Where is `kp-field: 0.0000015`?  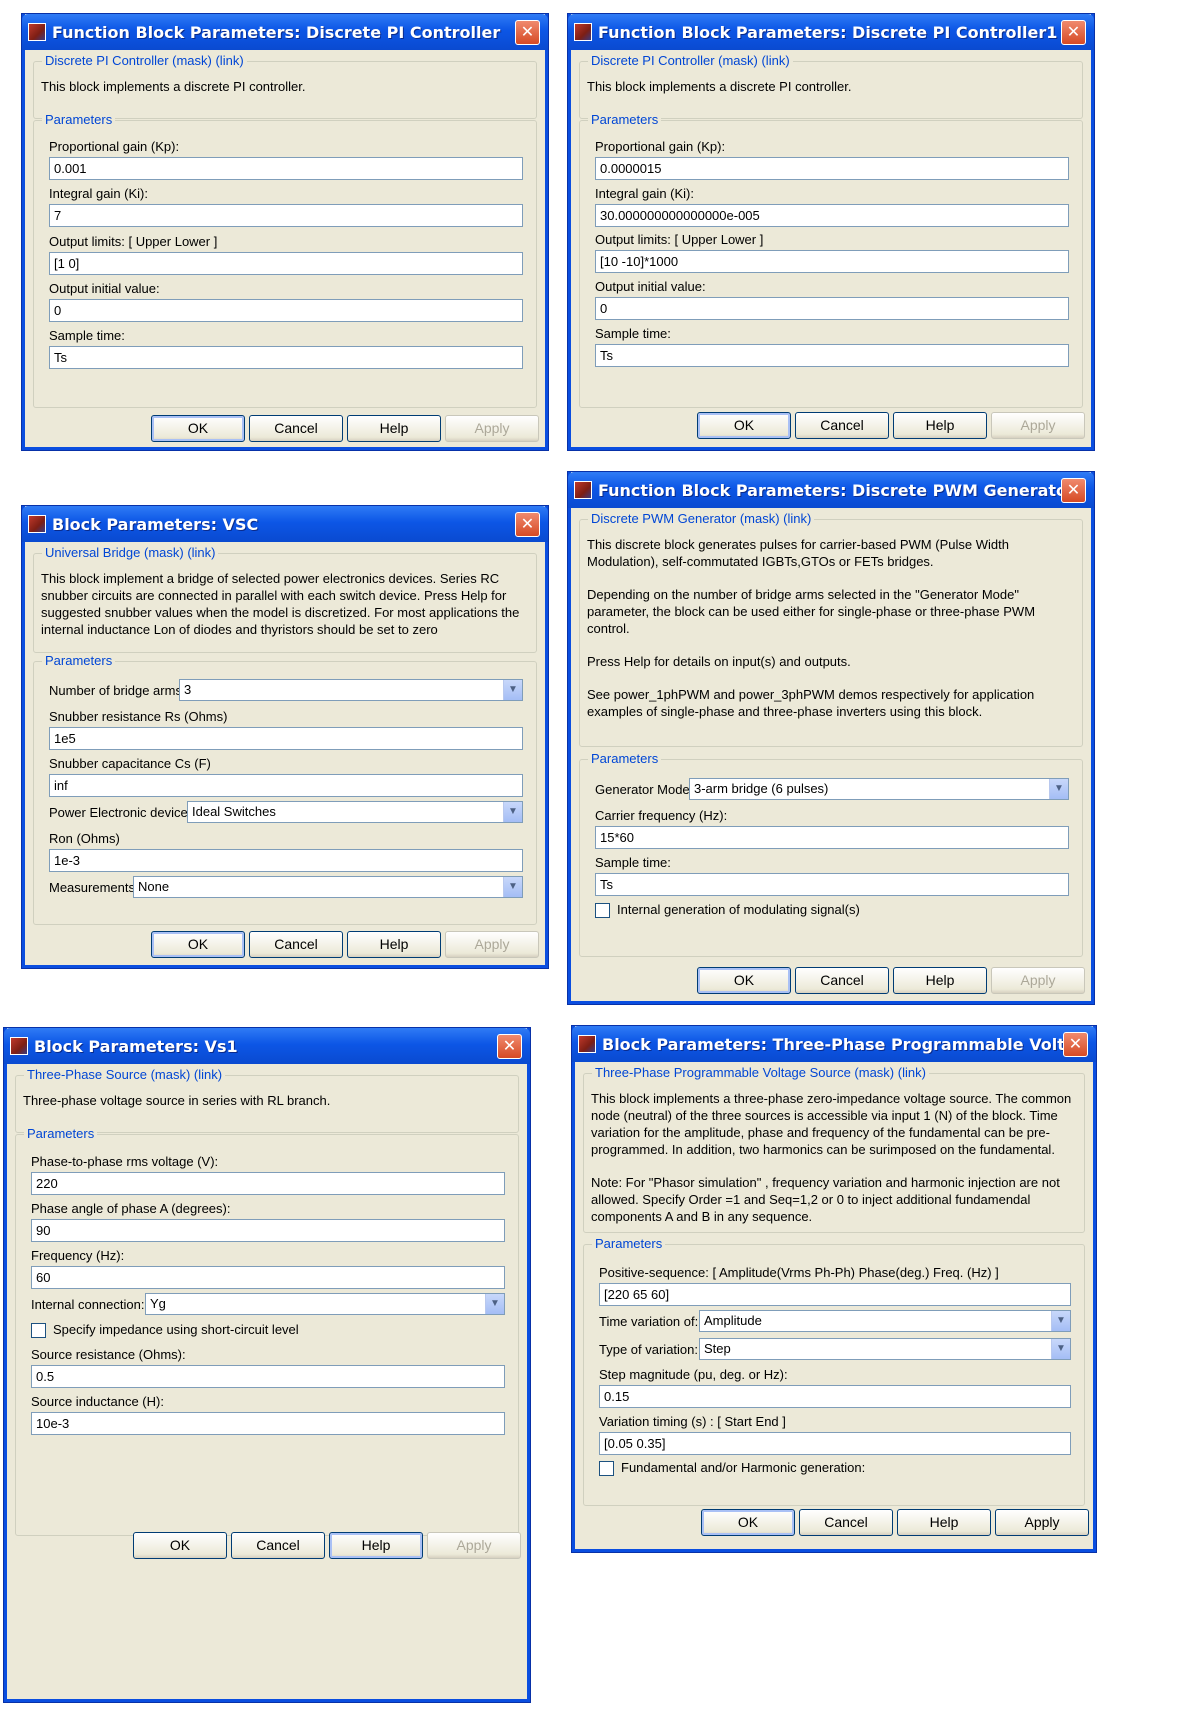 kp-field: 0.0000015 is located at coordinates (832, 168).